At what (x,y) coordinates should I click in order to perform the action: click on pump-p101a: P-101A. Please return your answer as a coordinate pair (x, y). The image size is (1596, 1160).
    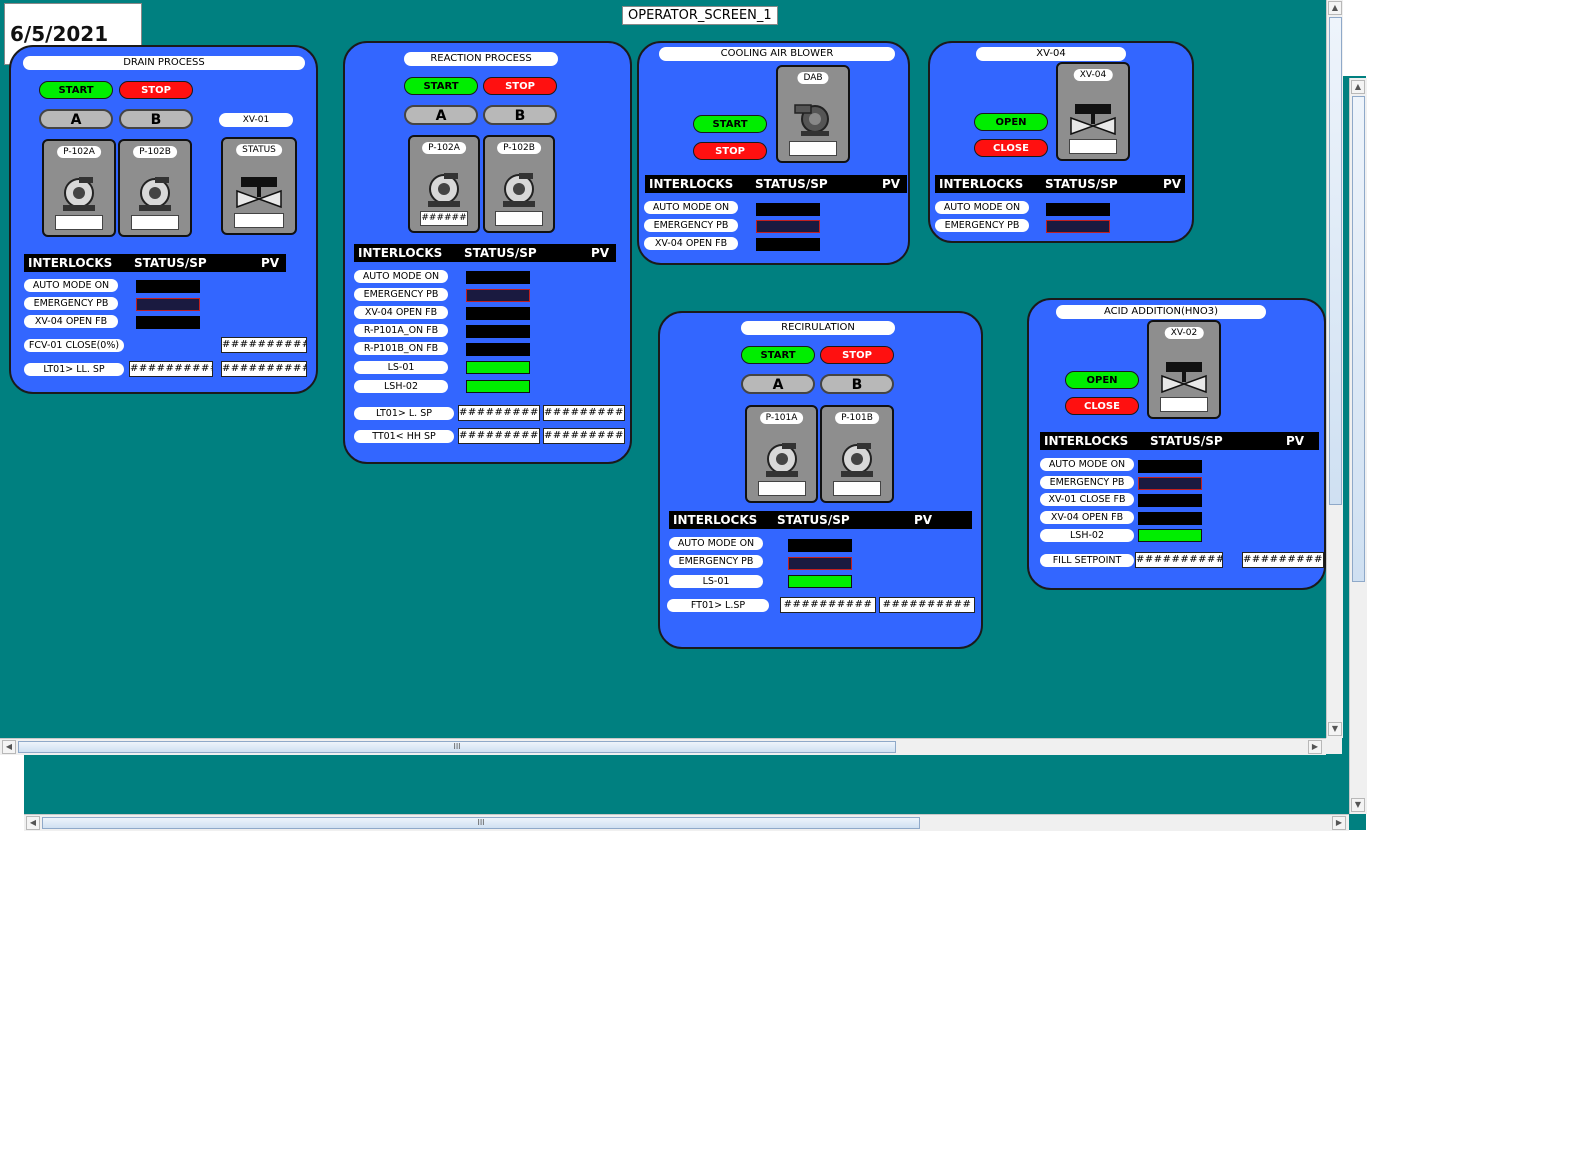
    Looking at the image, I should click on (781, 454).